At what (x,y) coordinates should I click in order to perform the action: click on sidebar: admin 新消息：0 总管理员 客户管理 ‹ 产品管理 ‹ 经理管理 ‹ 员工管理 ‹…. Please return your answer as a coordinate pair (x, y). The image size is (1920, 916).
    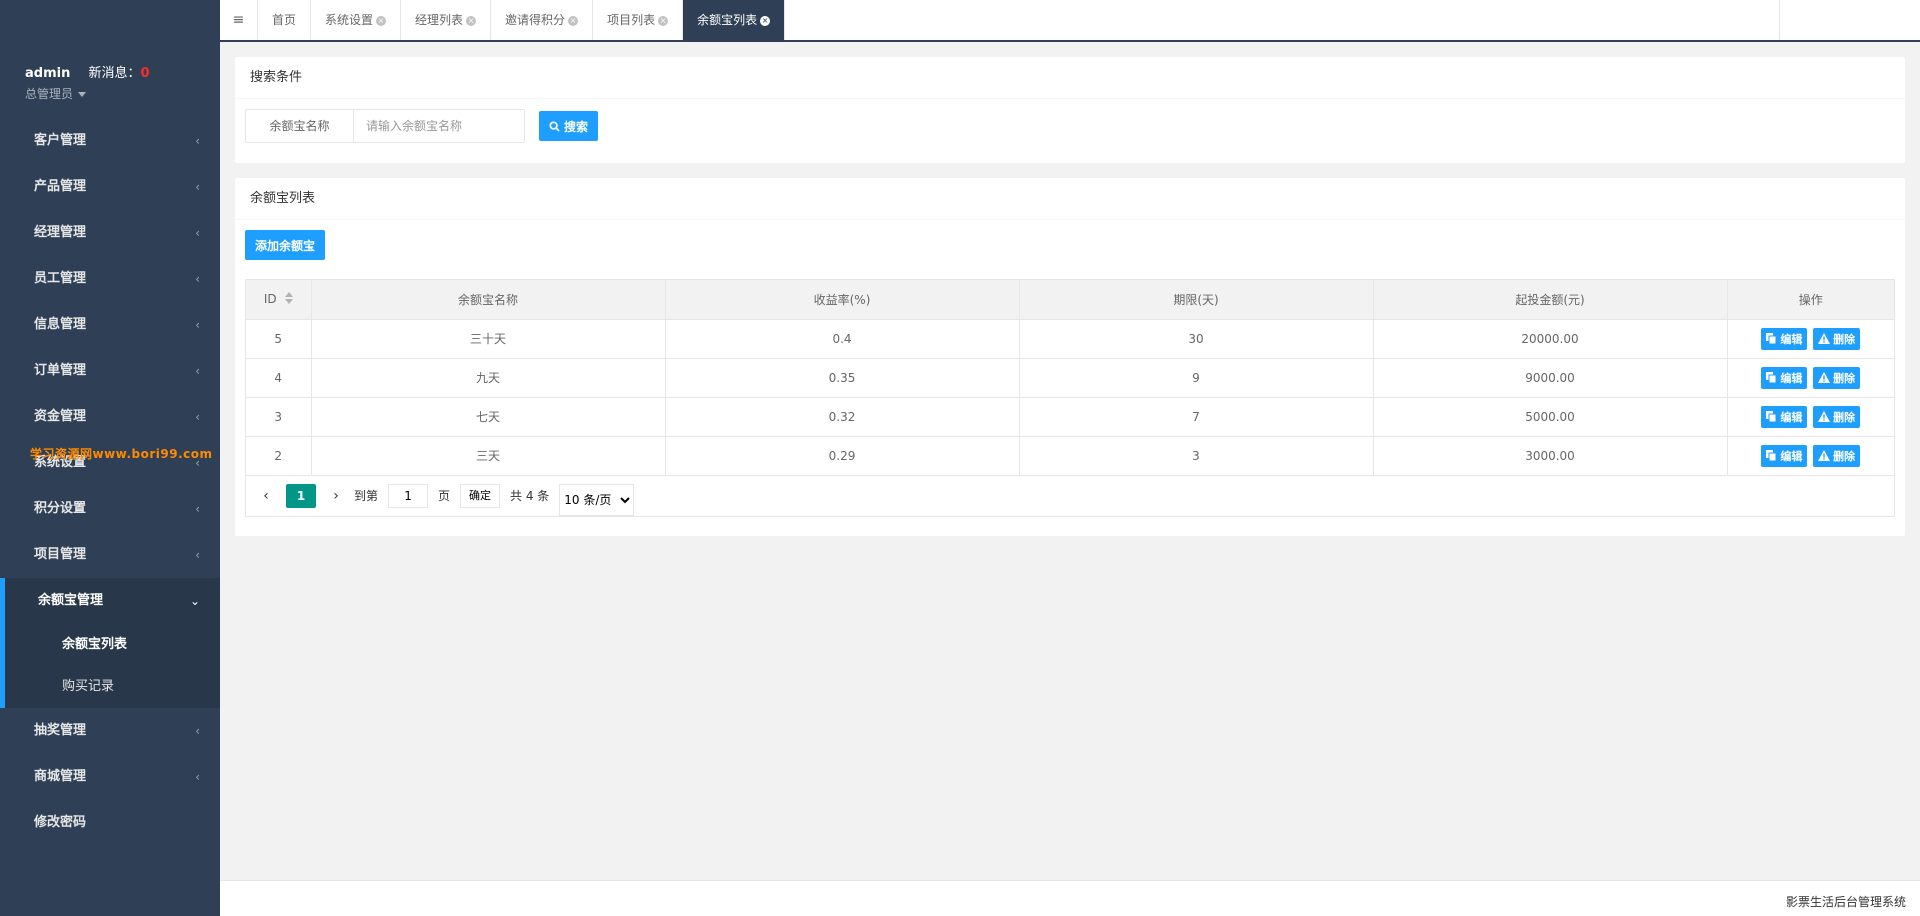
    Looking at the image, I should click on (110, 458).